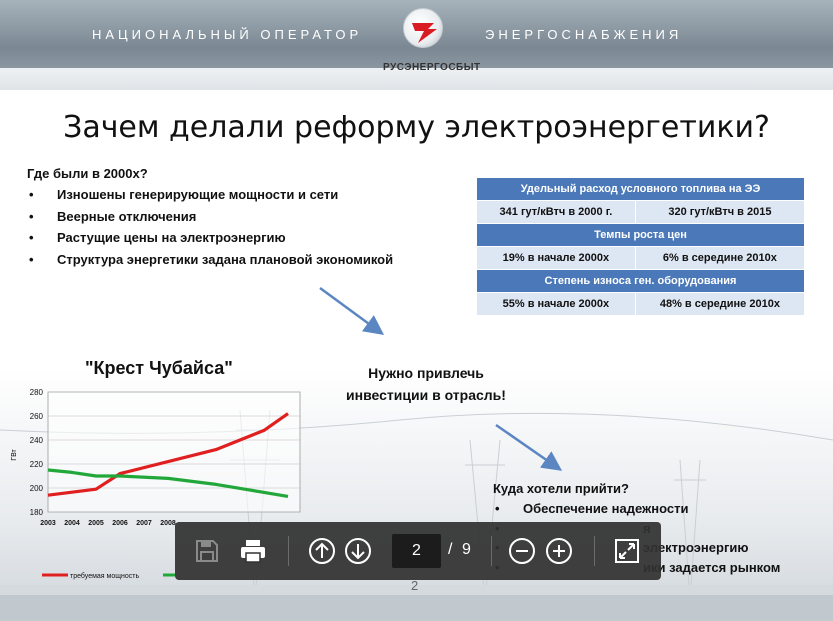  I want to click on chart-xtick-label: 2004, so click(72, 523).